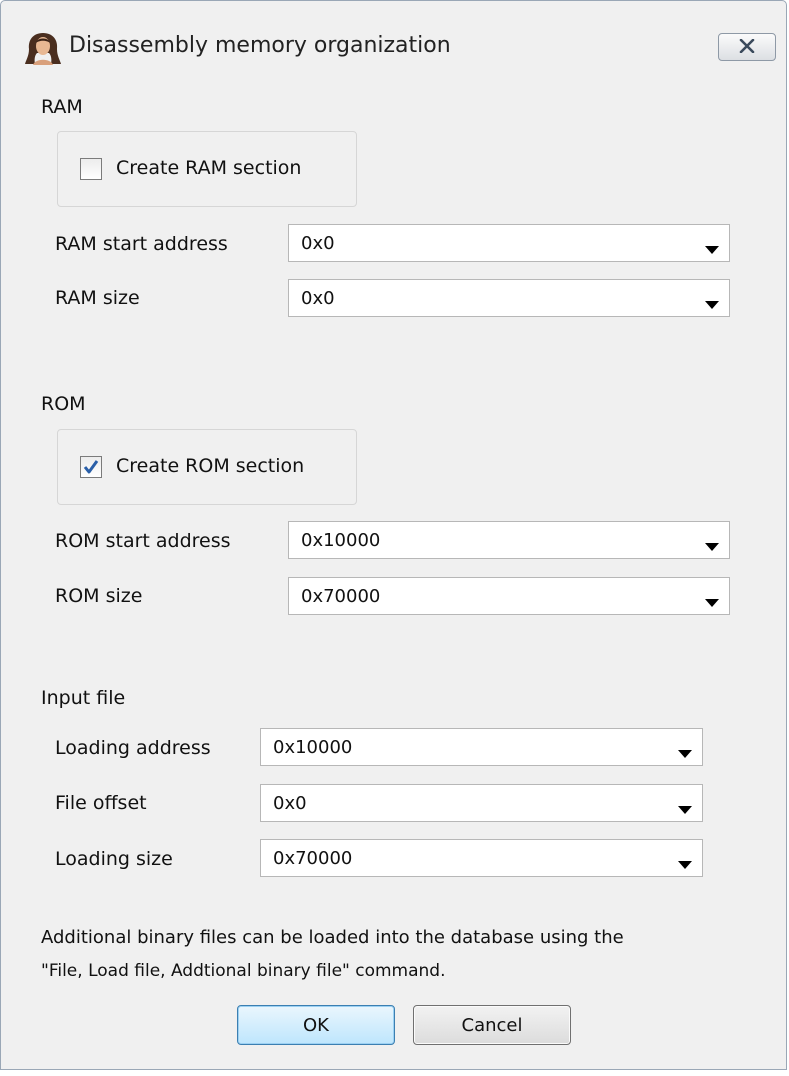 The image size is (789, 1076). Describe the element at coordinates (143, 541) in the screenshot. I see `rom-start-address-label: ROM start address` at that location.